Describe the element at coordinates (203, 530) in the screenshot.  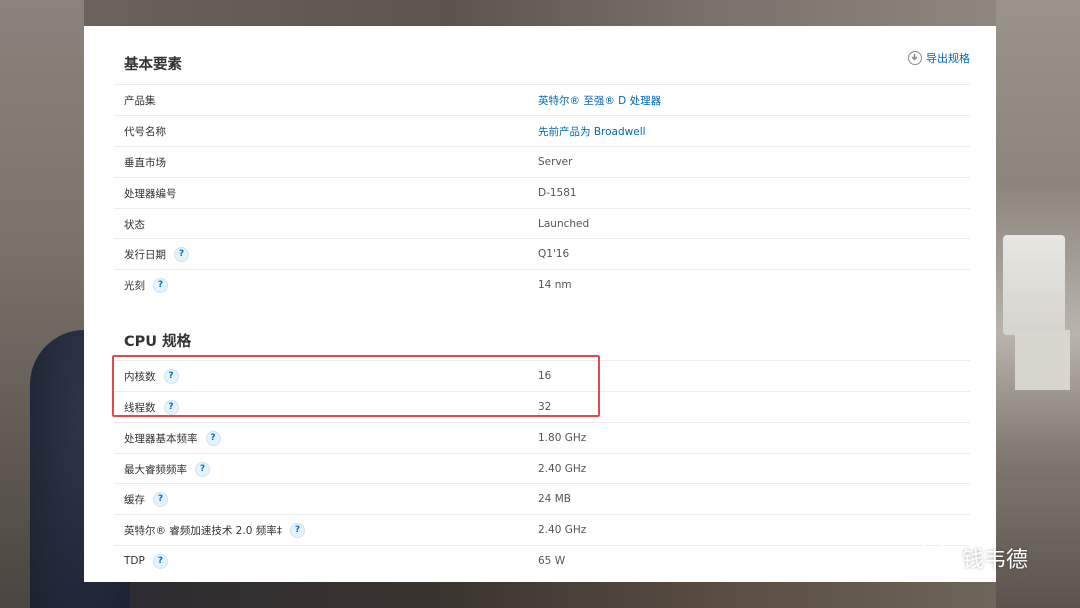
I see `spec-label-text: 英特尔® 睿频加速技术 2.0 频率‡` at that location.